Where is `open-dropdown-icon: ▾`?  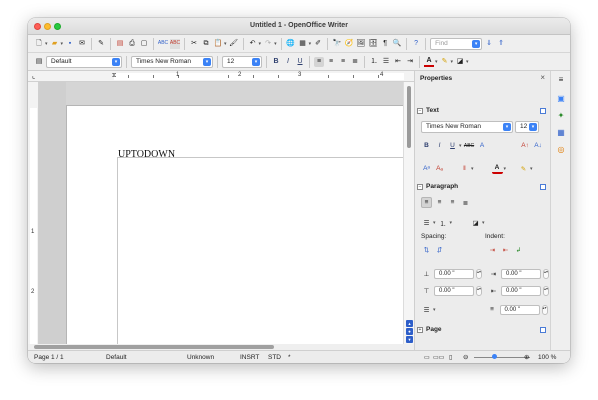
open-dropdown-icon: ▾ is located at coordinates (62, 44).